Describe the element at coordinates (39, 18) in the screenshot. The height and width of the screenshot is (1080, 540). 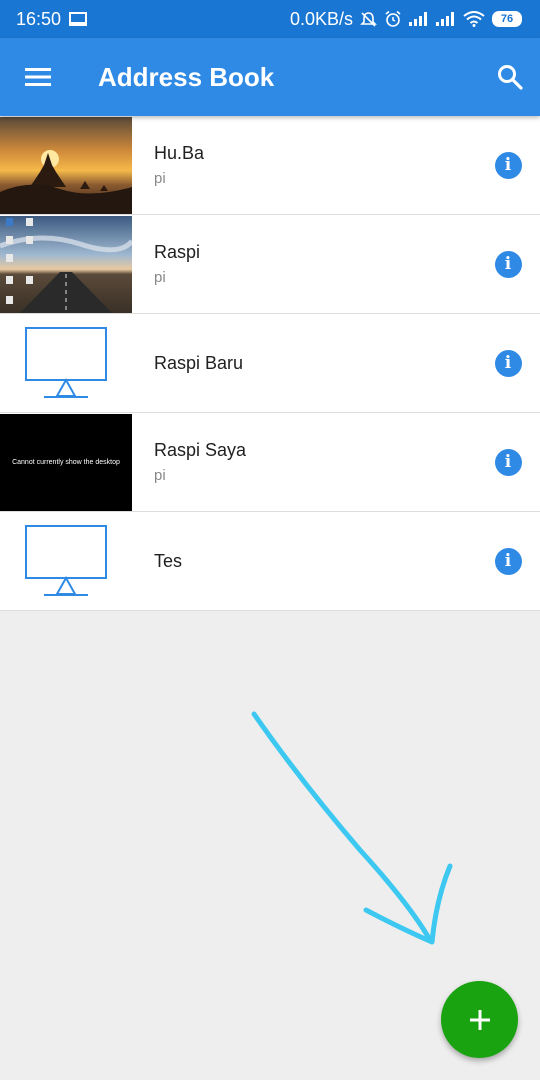
I see `status-time: 16:50` at that location.